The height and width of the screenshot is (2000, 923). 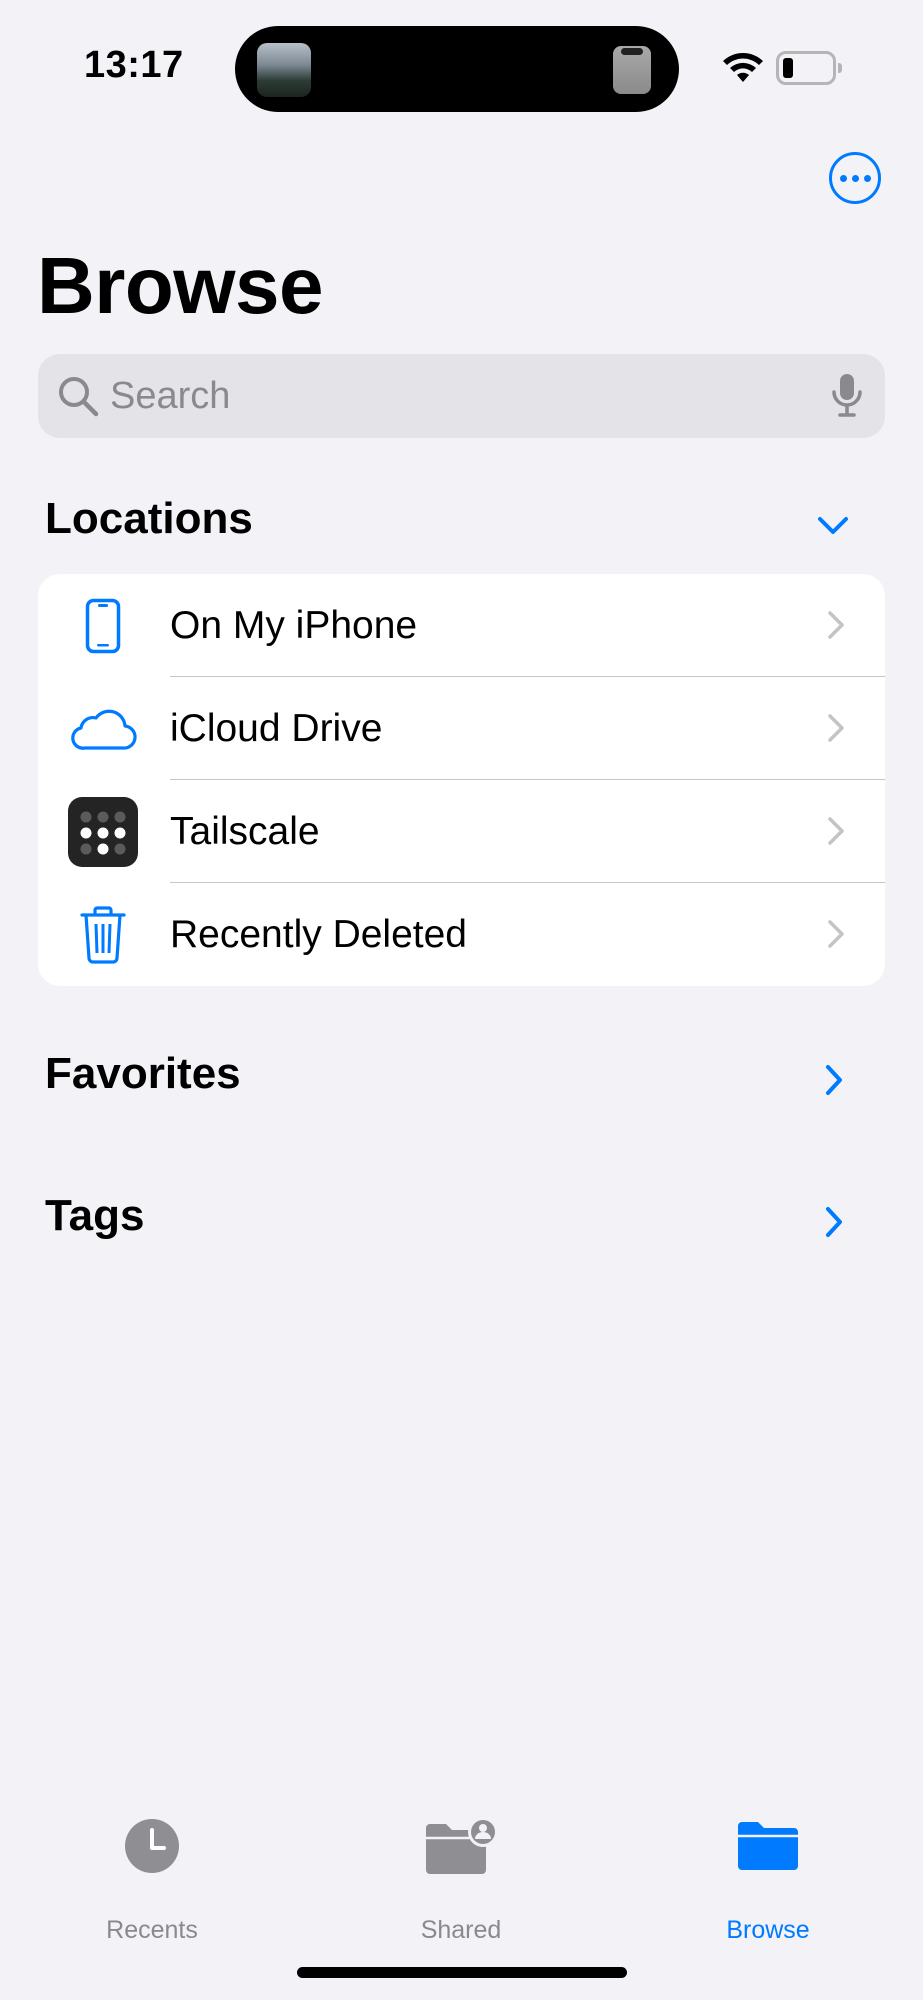 What do you see at coordinates (284, 70) in the screenshot?
I see `now-playing-artwork` at bounding box center [284, 70].